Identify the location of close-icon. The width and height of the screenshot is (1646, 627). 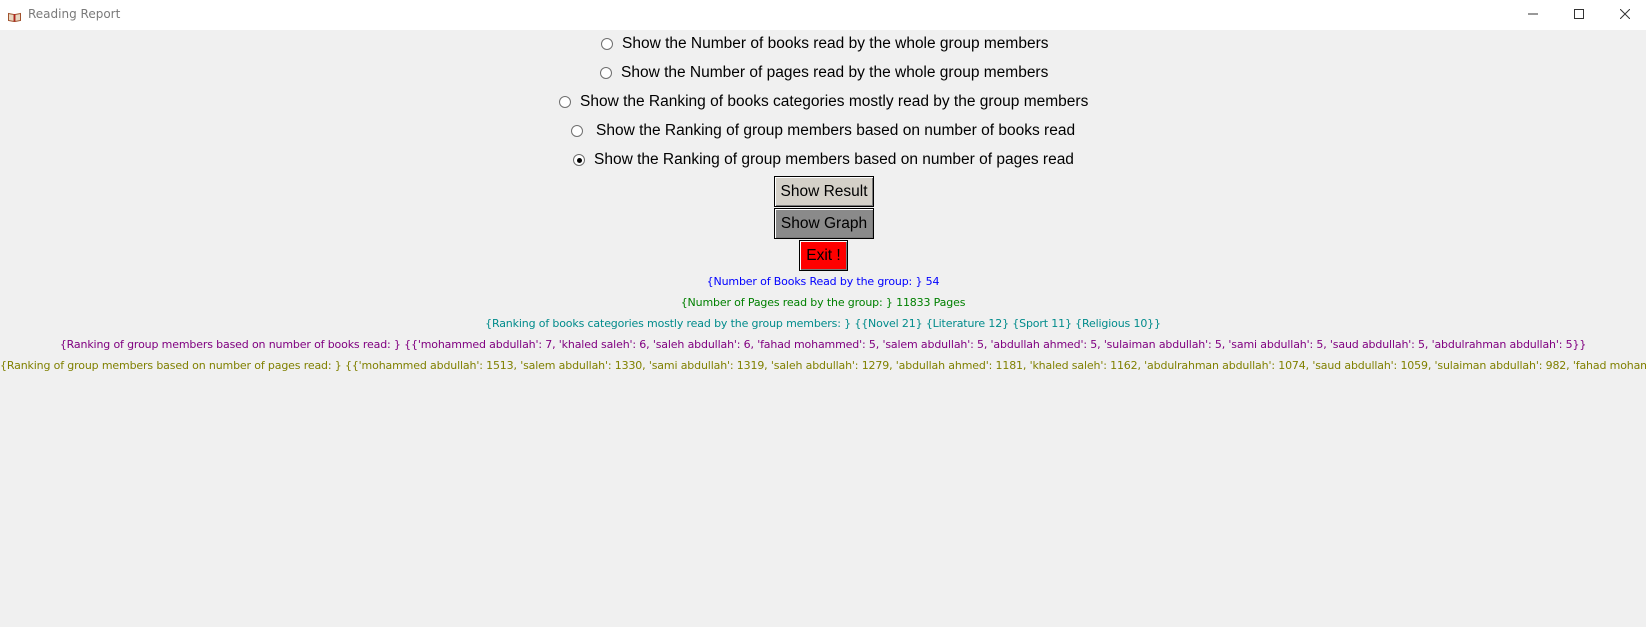
(1625, 15).